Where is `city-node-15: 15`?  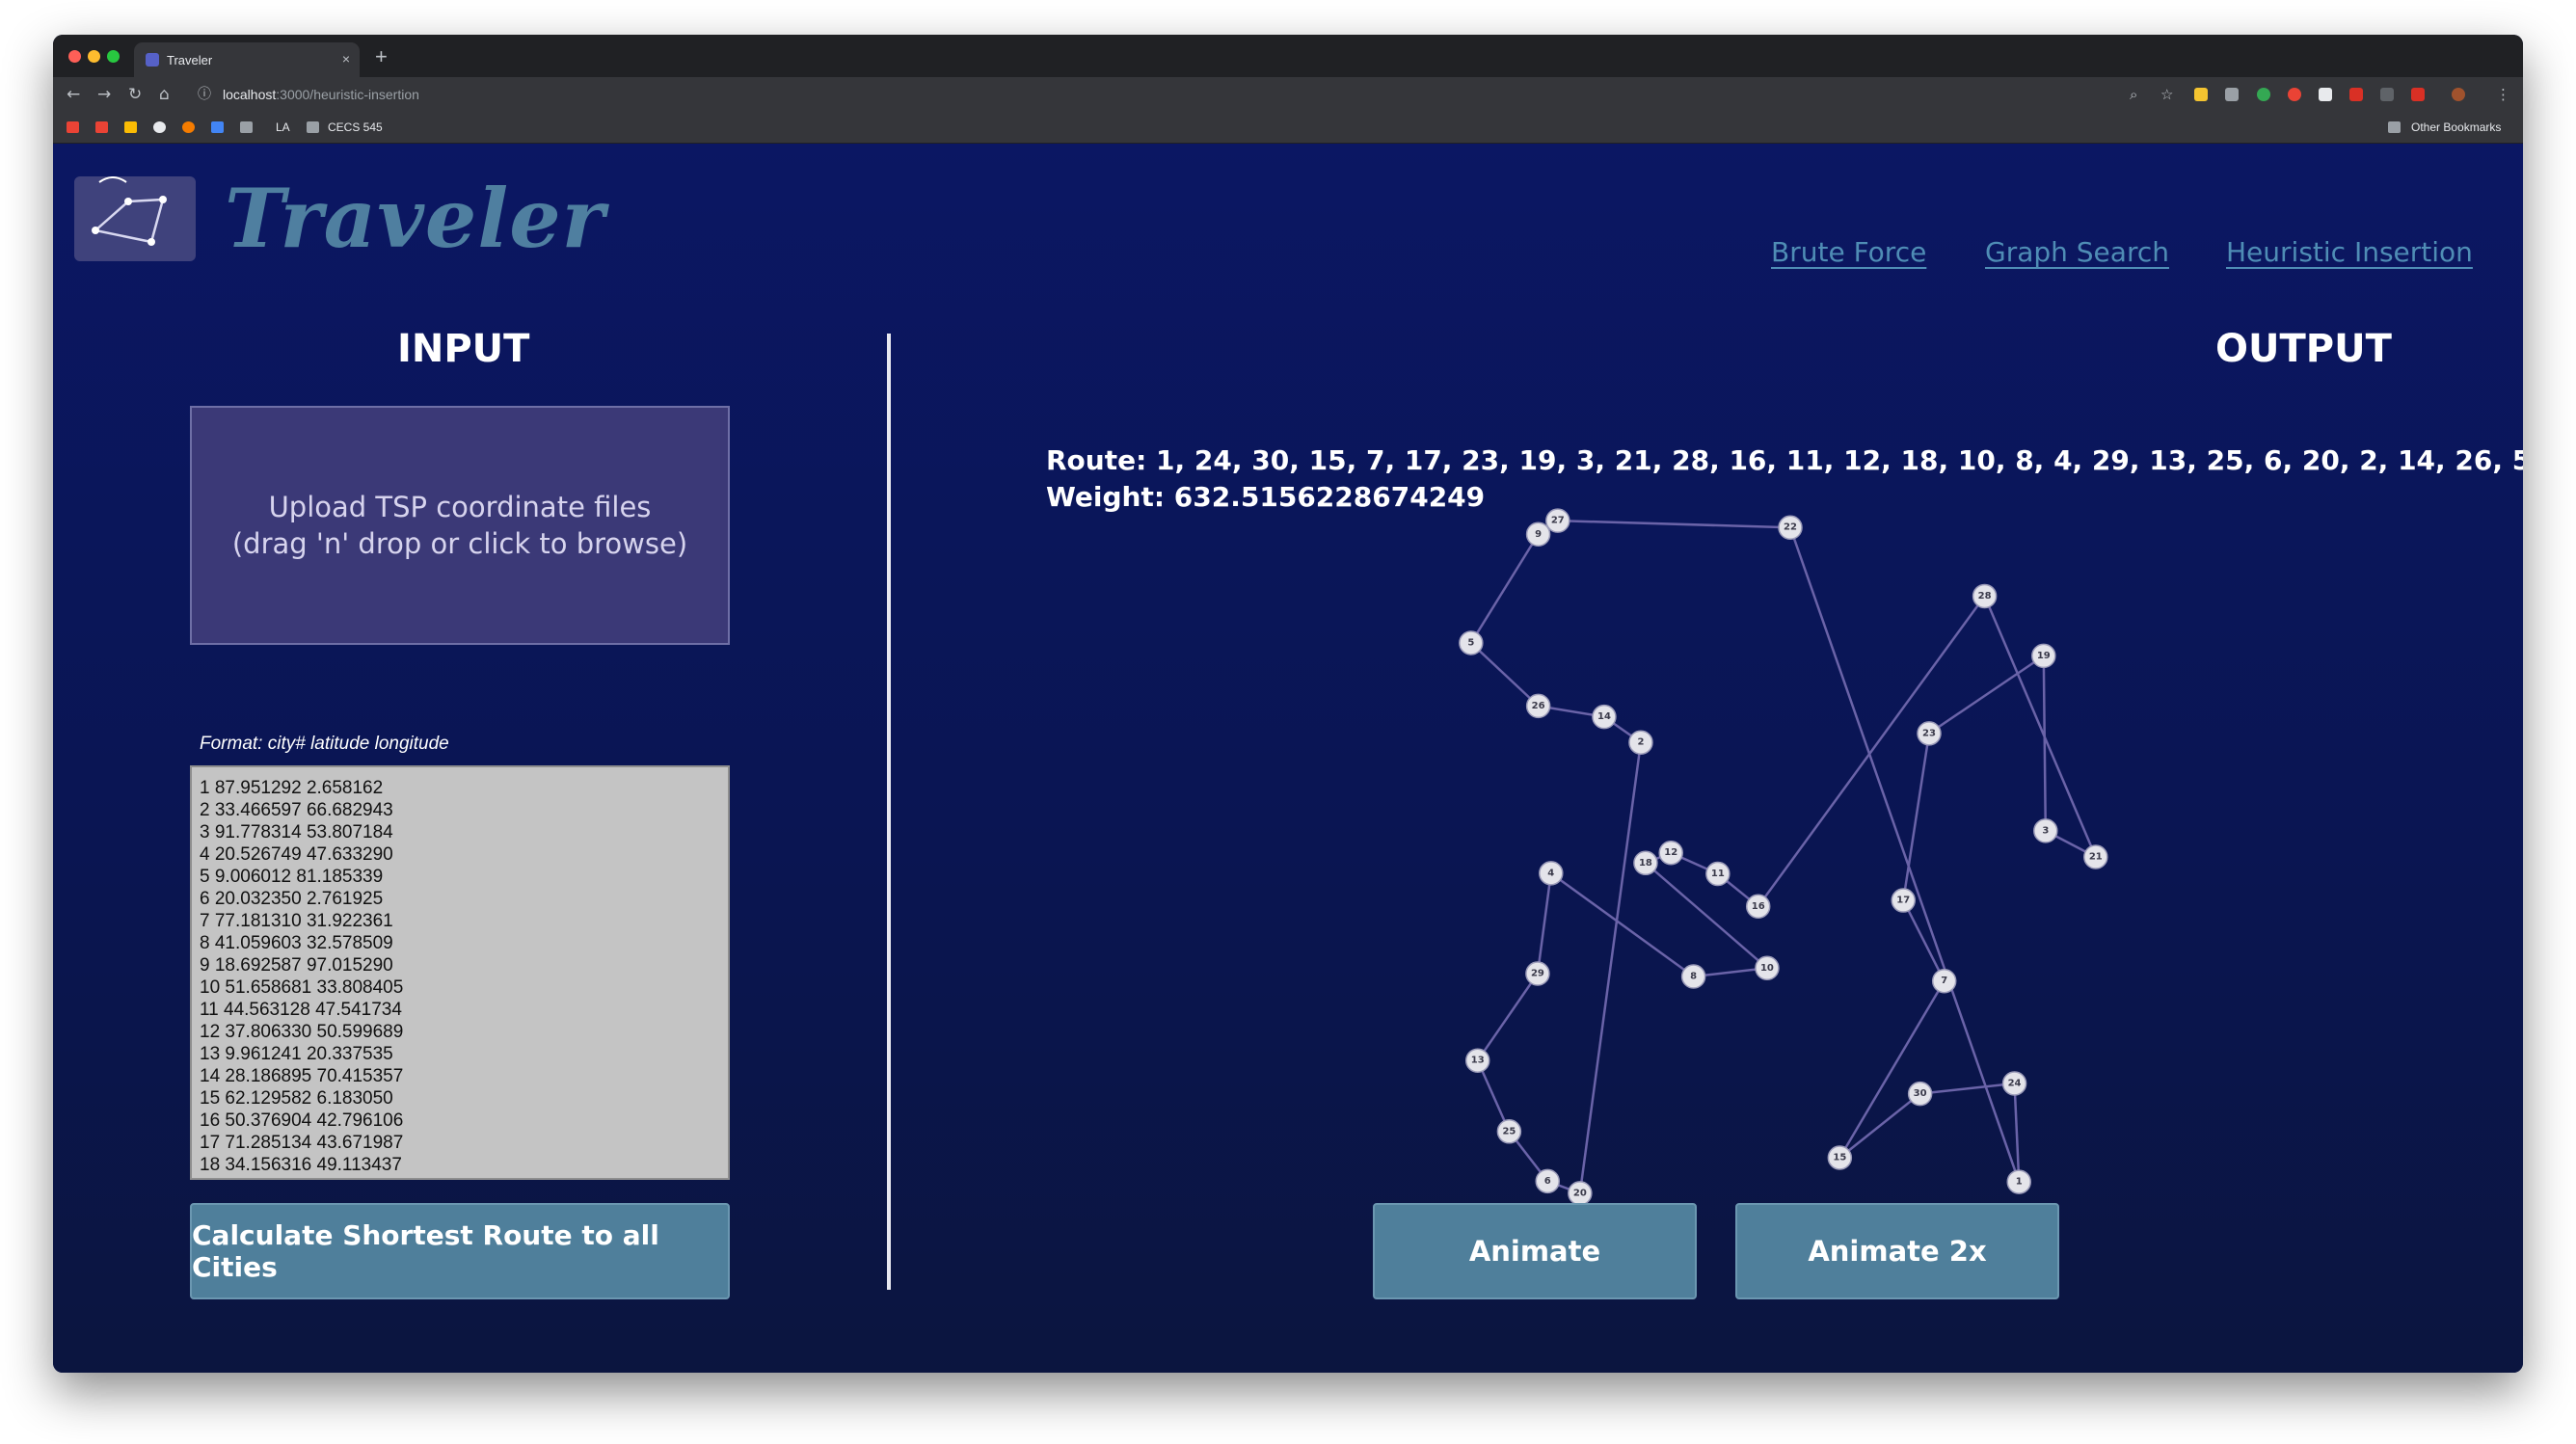
city-node-15: 15 is located at coordinates (1840, 1157).